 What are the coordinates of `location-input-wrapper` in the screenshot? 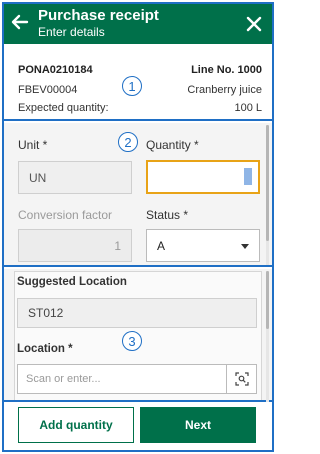 It's located at (137, 379).